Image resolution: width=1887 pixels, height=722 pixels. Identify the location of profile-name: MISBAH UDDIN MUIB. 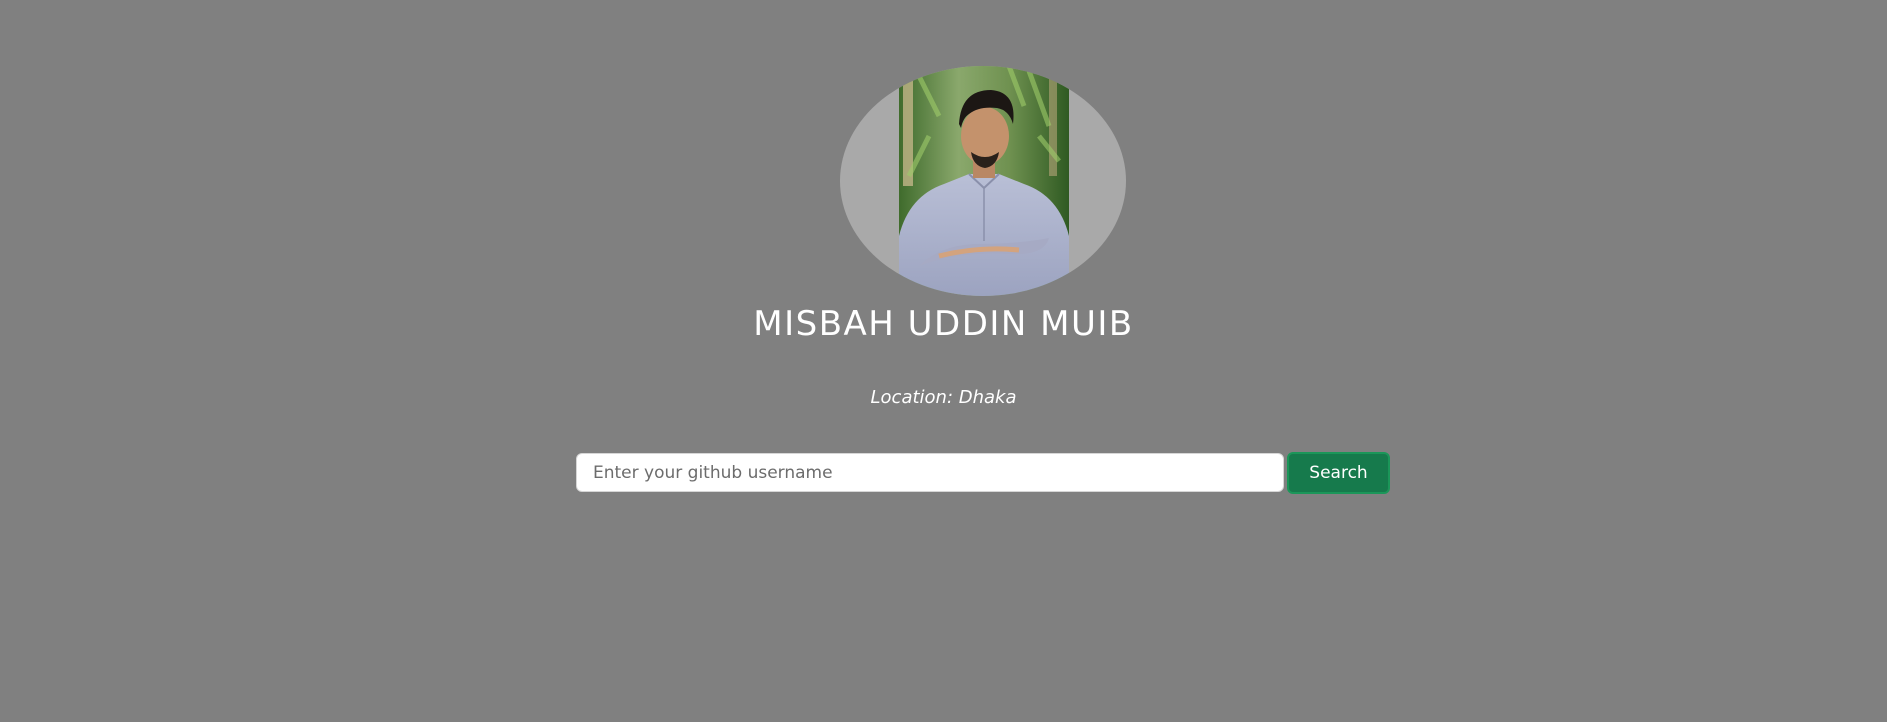
(943, 324).